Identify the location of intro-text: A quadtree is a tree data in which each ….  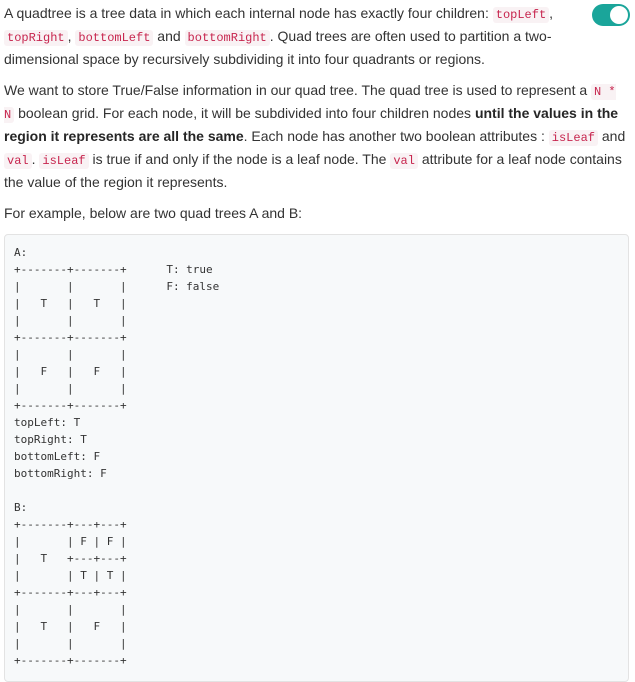
(248, 13).